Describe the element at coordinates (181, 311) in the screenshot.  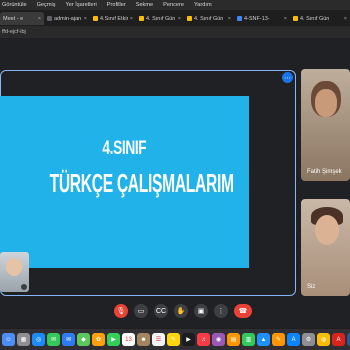
I see `raise-hand-icon: ✋` at that location.